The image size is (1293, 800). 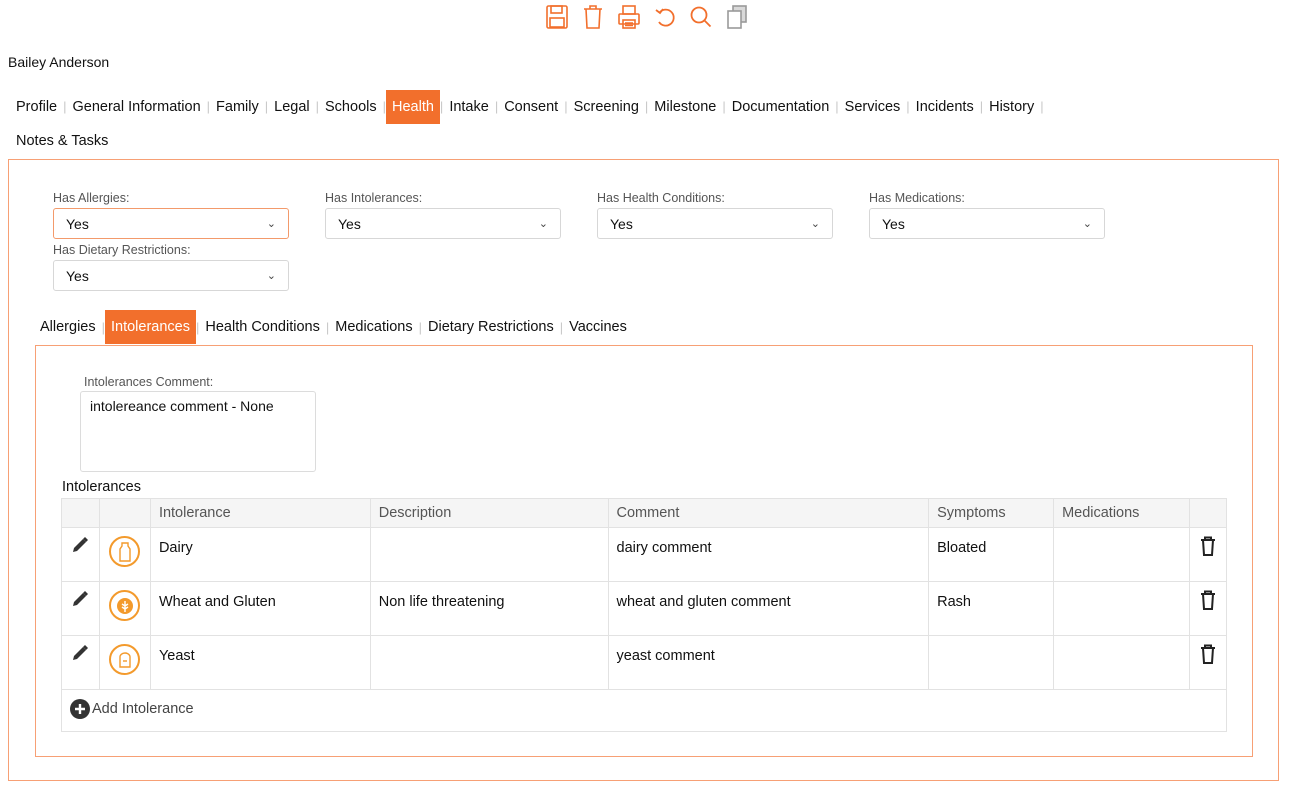 What do you see at coordinates (768, 513) in the screenshot?
I see `column-header-comment: Comment` at bounding box center [768, 513].